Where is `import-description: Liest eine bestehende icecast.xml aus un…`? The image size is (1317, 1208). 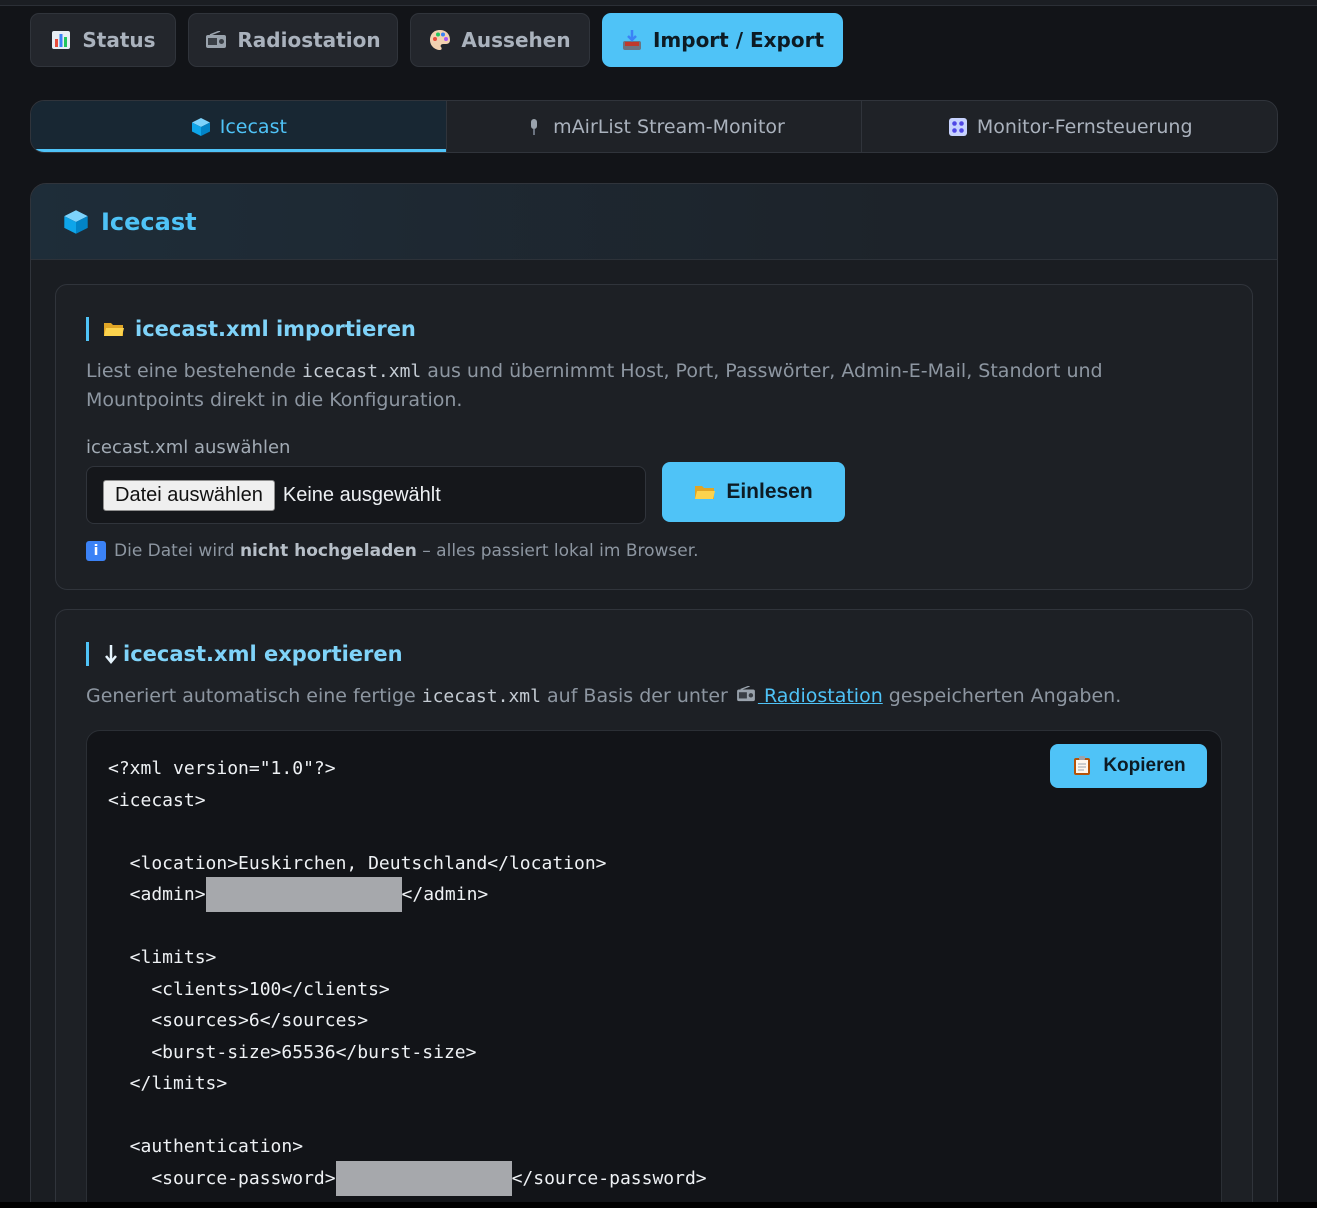 import-description: Liest eine bestehende icecast.xml aus un… is located at coordinates (594, 385).